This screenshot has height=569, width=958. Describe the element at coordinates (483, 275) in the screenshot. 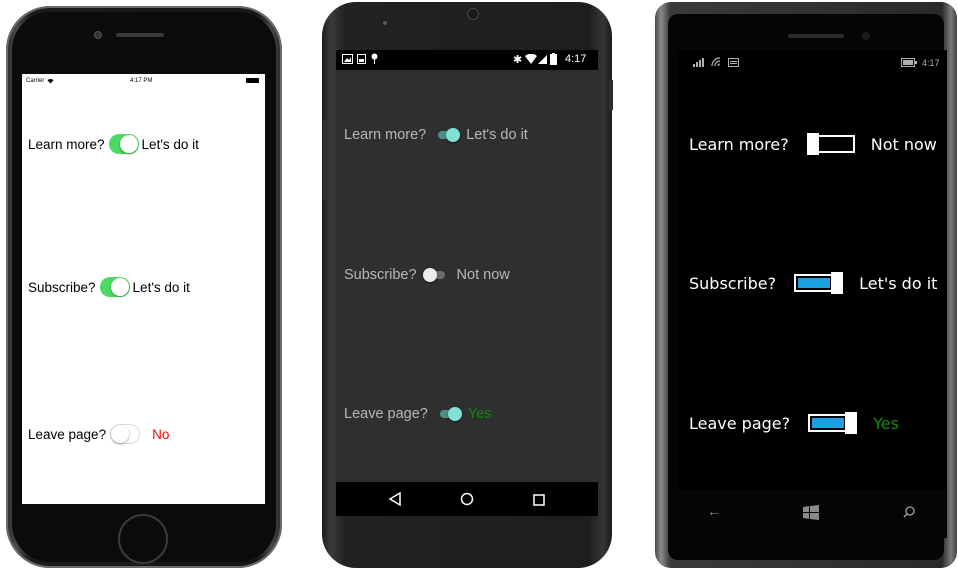

I see `subscribe-status: Not now` at that location.